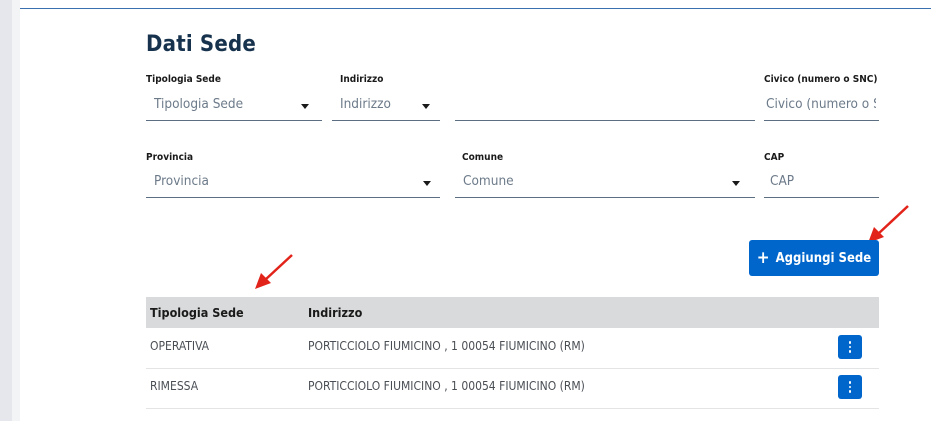  I want to click on civico-input: Civico (numero o SN, so click(821, 107).